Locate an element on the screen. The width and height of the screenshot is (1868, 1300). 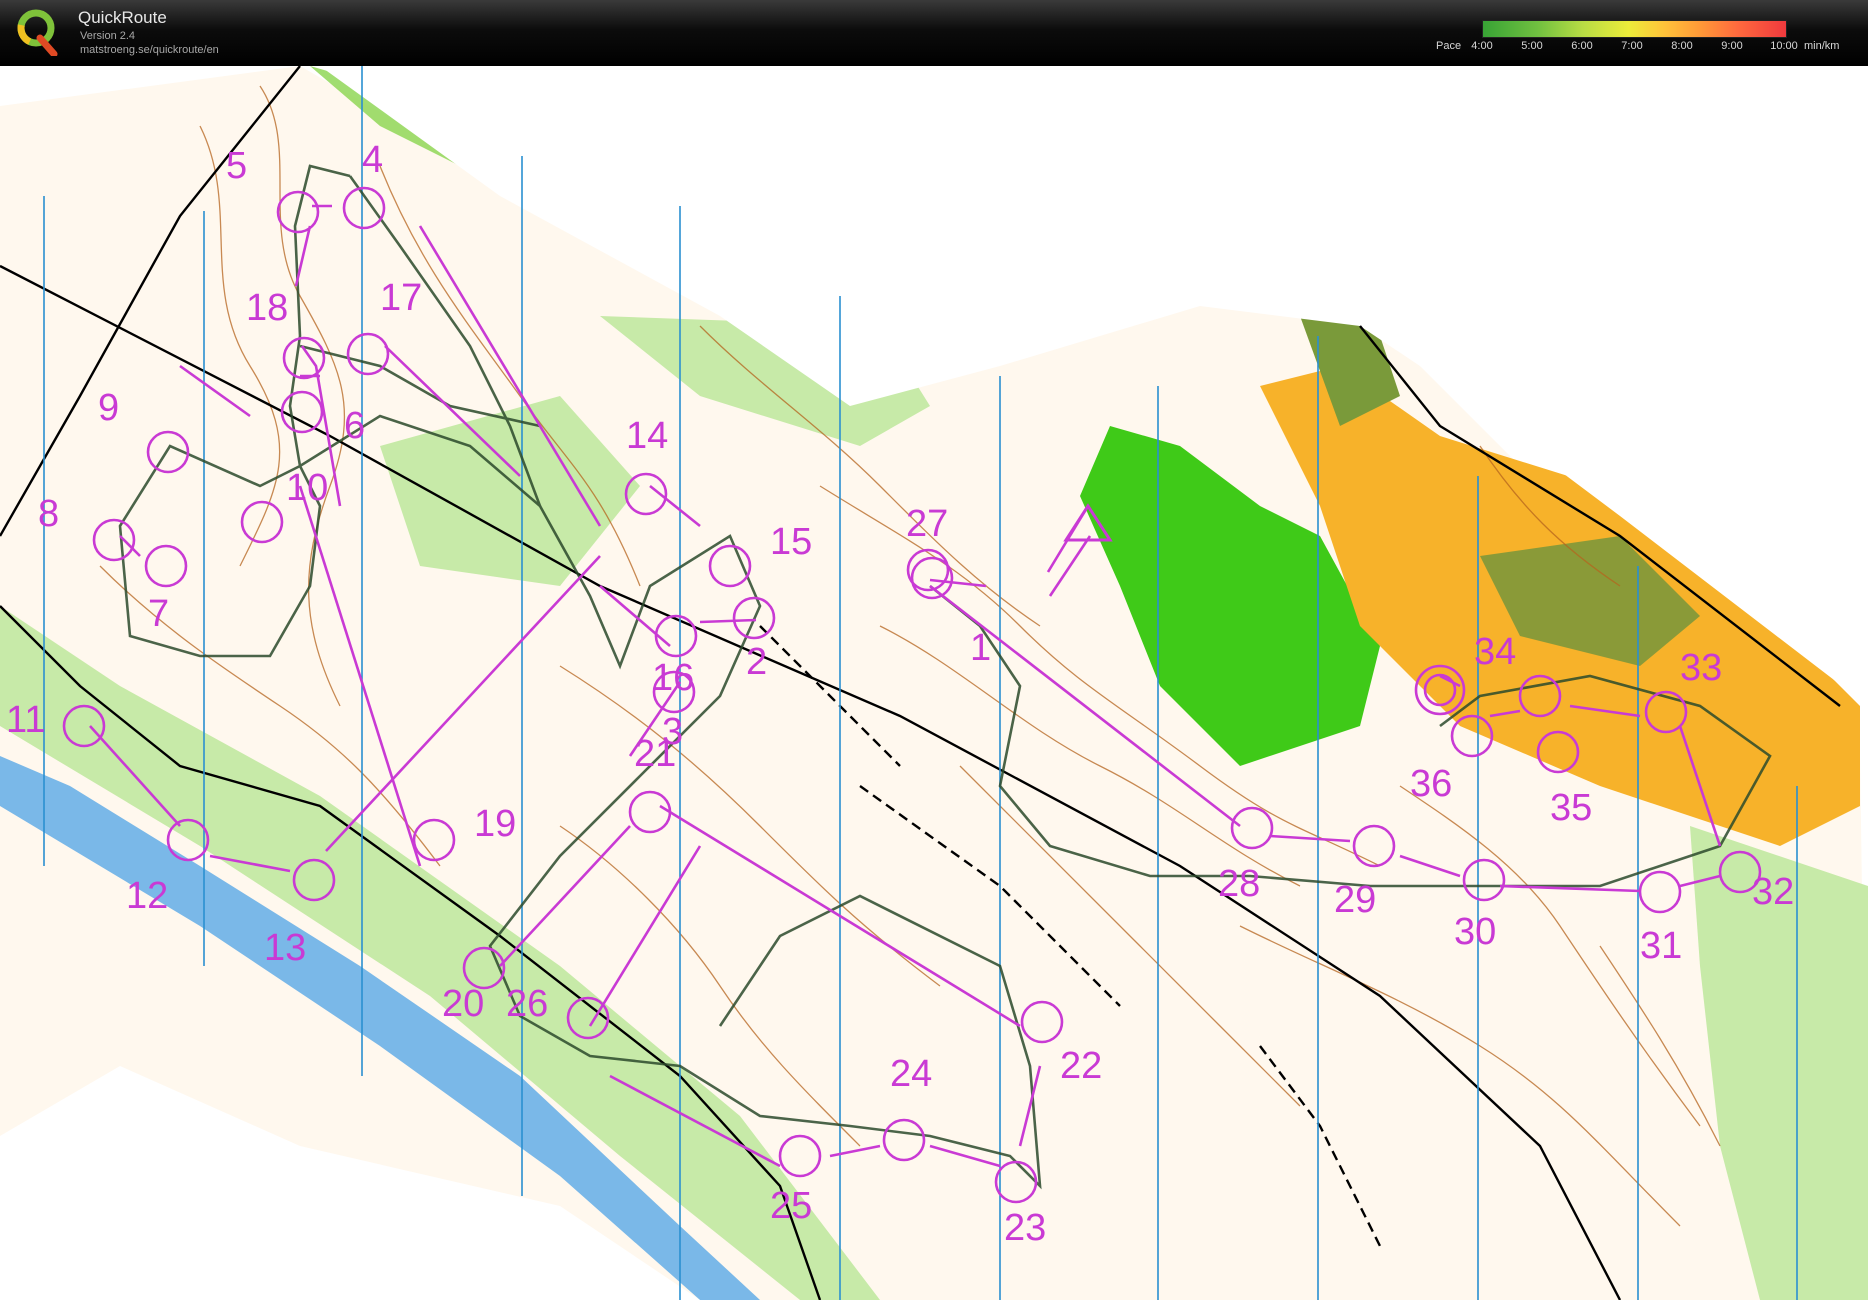
control-number: 27 is located at coordinates (927, 524).